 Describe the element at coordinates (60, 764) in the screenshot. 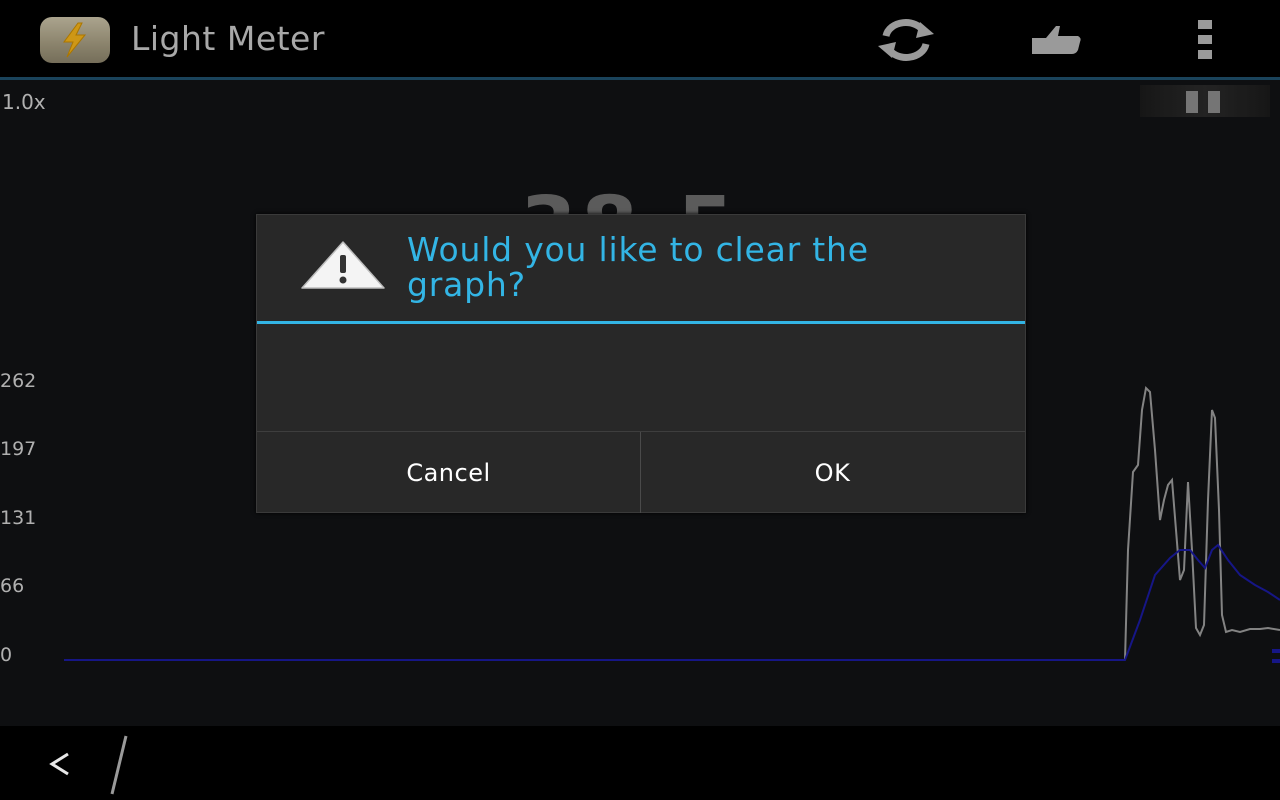

I see `back-icon` at that location.